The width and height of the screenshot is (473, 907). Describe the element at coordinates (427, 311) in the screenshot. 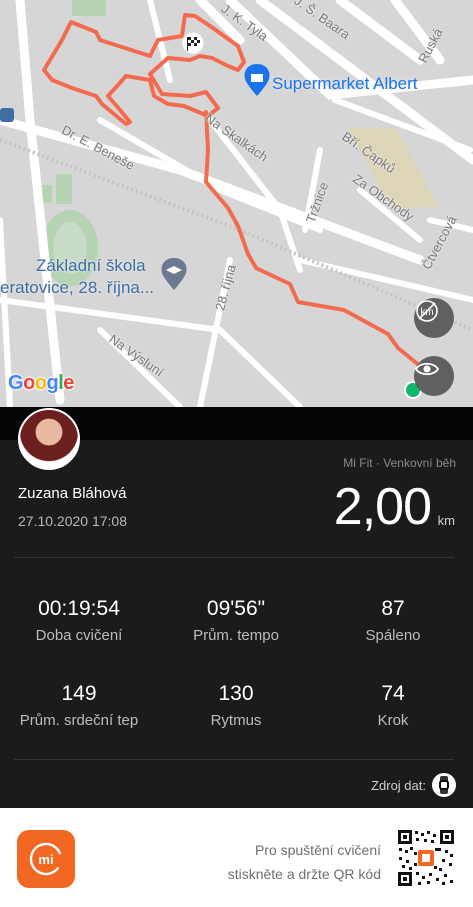

I see `km-markers-off-icon: km` at that location.